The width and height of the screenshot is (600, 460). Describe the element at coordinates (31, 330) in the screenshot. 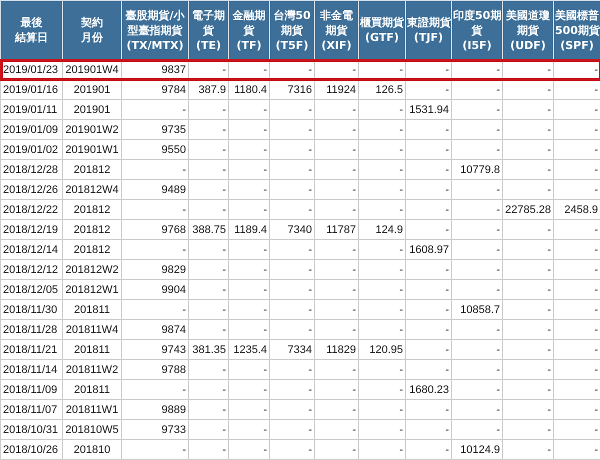

I see `table-cell: 2018/11/28` at that location.